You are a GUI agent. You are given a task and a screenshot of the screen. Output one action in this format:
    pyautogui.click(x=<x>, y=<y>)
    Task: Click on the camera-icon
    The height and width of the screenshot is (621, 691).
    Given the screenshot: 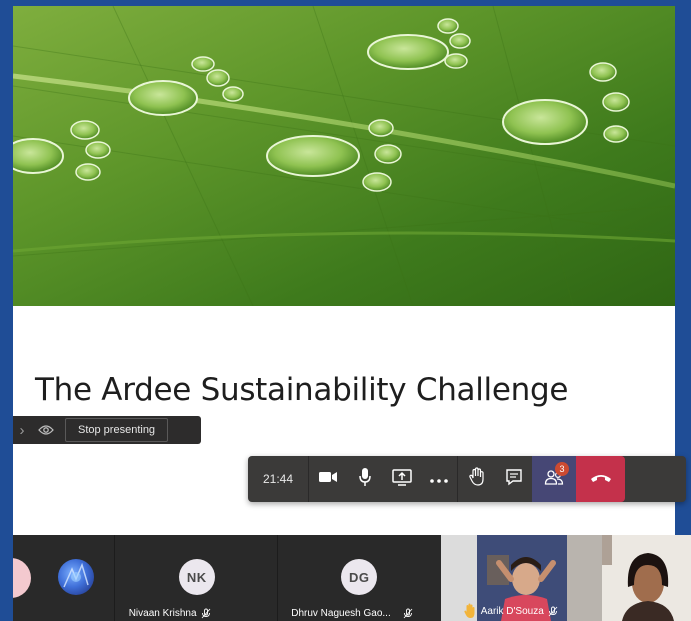 What is the action you would take?
    pyautogui.click(x=328, y=479)
    